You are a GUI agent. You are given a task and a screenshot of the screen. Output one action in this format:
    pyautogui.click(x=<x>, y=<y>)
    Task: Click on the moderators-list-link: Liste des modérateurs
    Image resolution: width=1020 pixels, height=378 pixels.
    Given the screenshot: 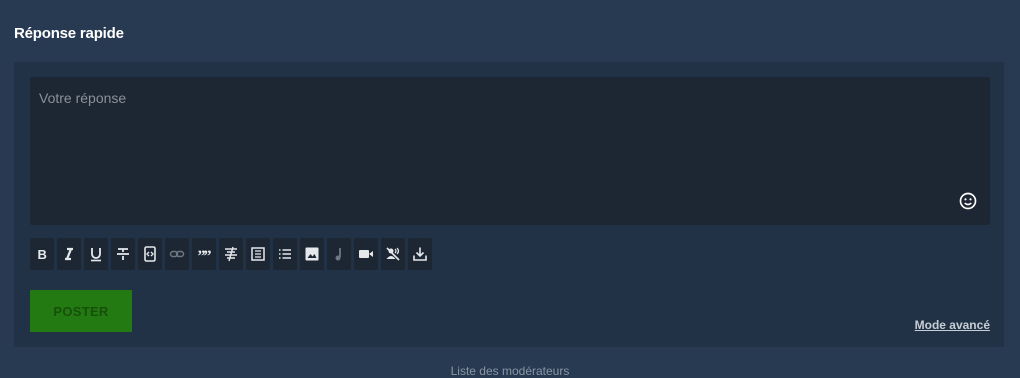 What is the action you would take?
    pyautogui.click(x=510, y=371)
    